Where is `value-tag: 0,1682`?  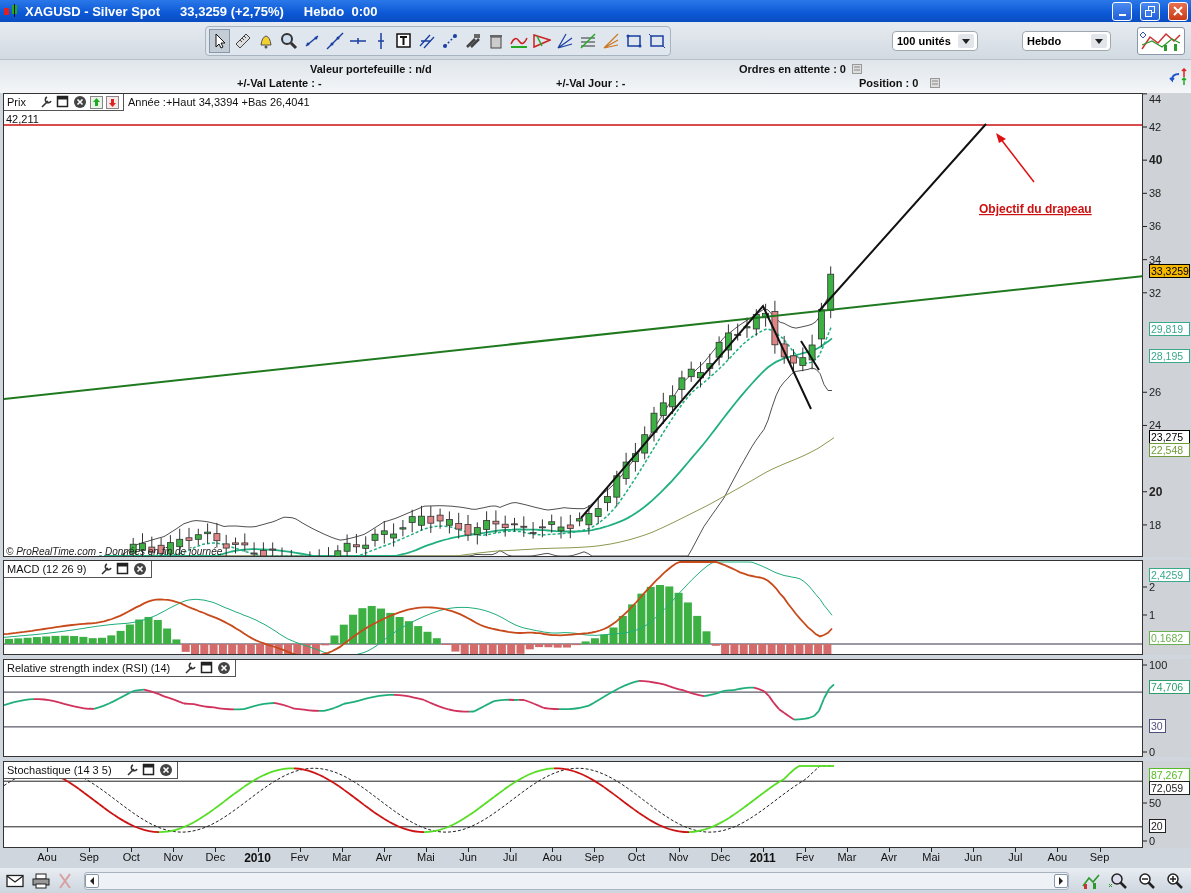 value-tag: 0,1682 is located at coordinates (1169, 638).